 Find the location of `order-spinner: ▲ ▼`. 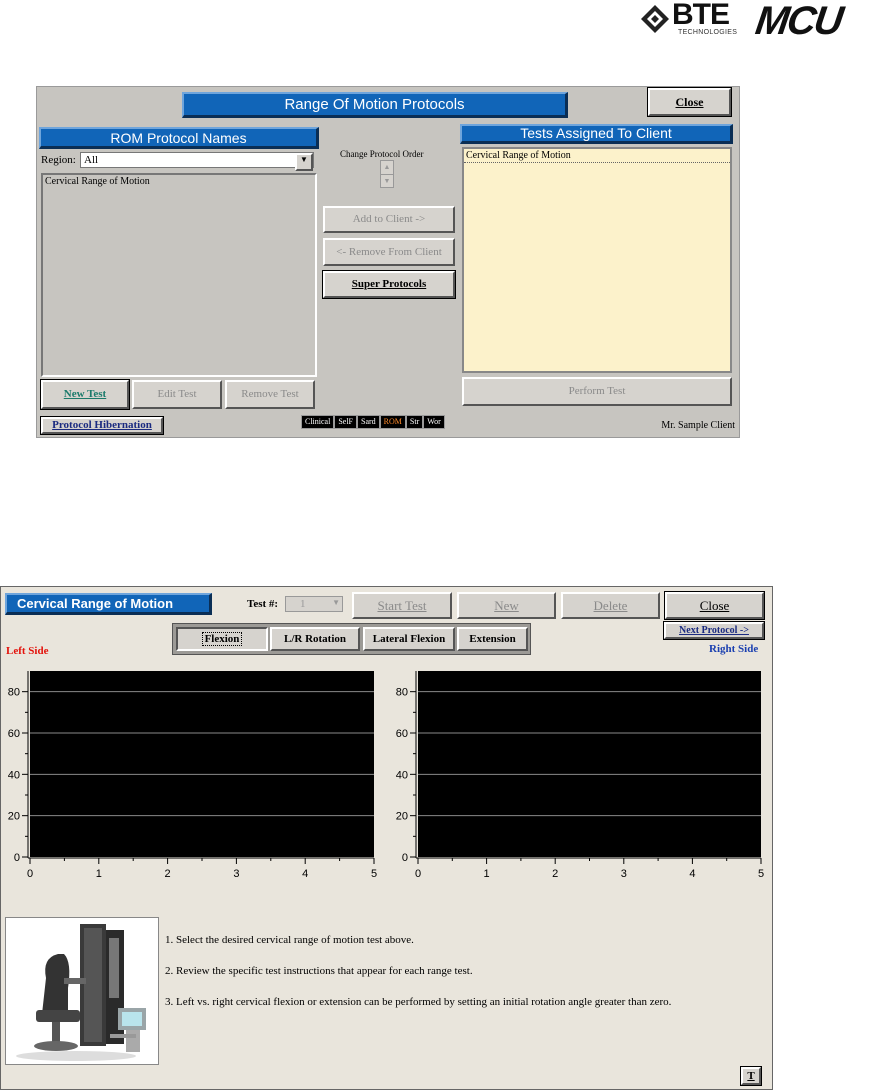

order-spinner: ▲ ▼ is located at coordinates (387, 174).